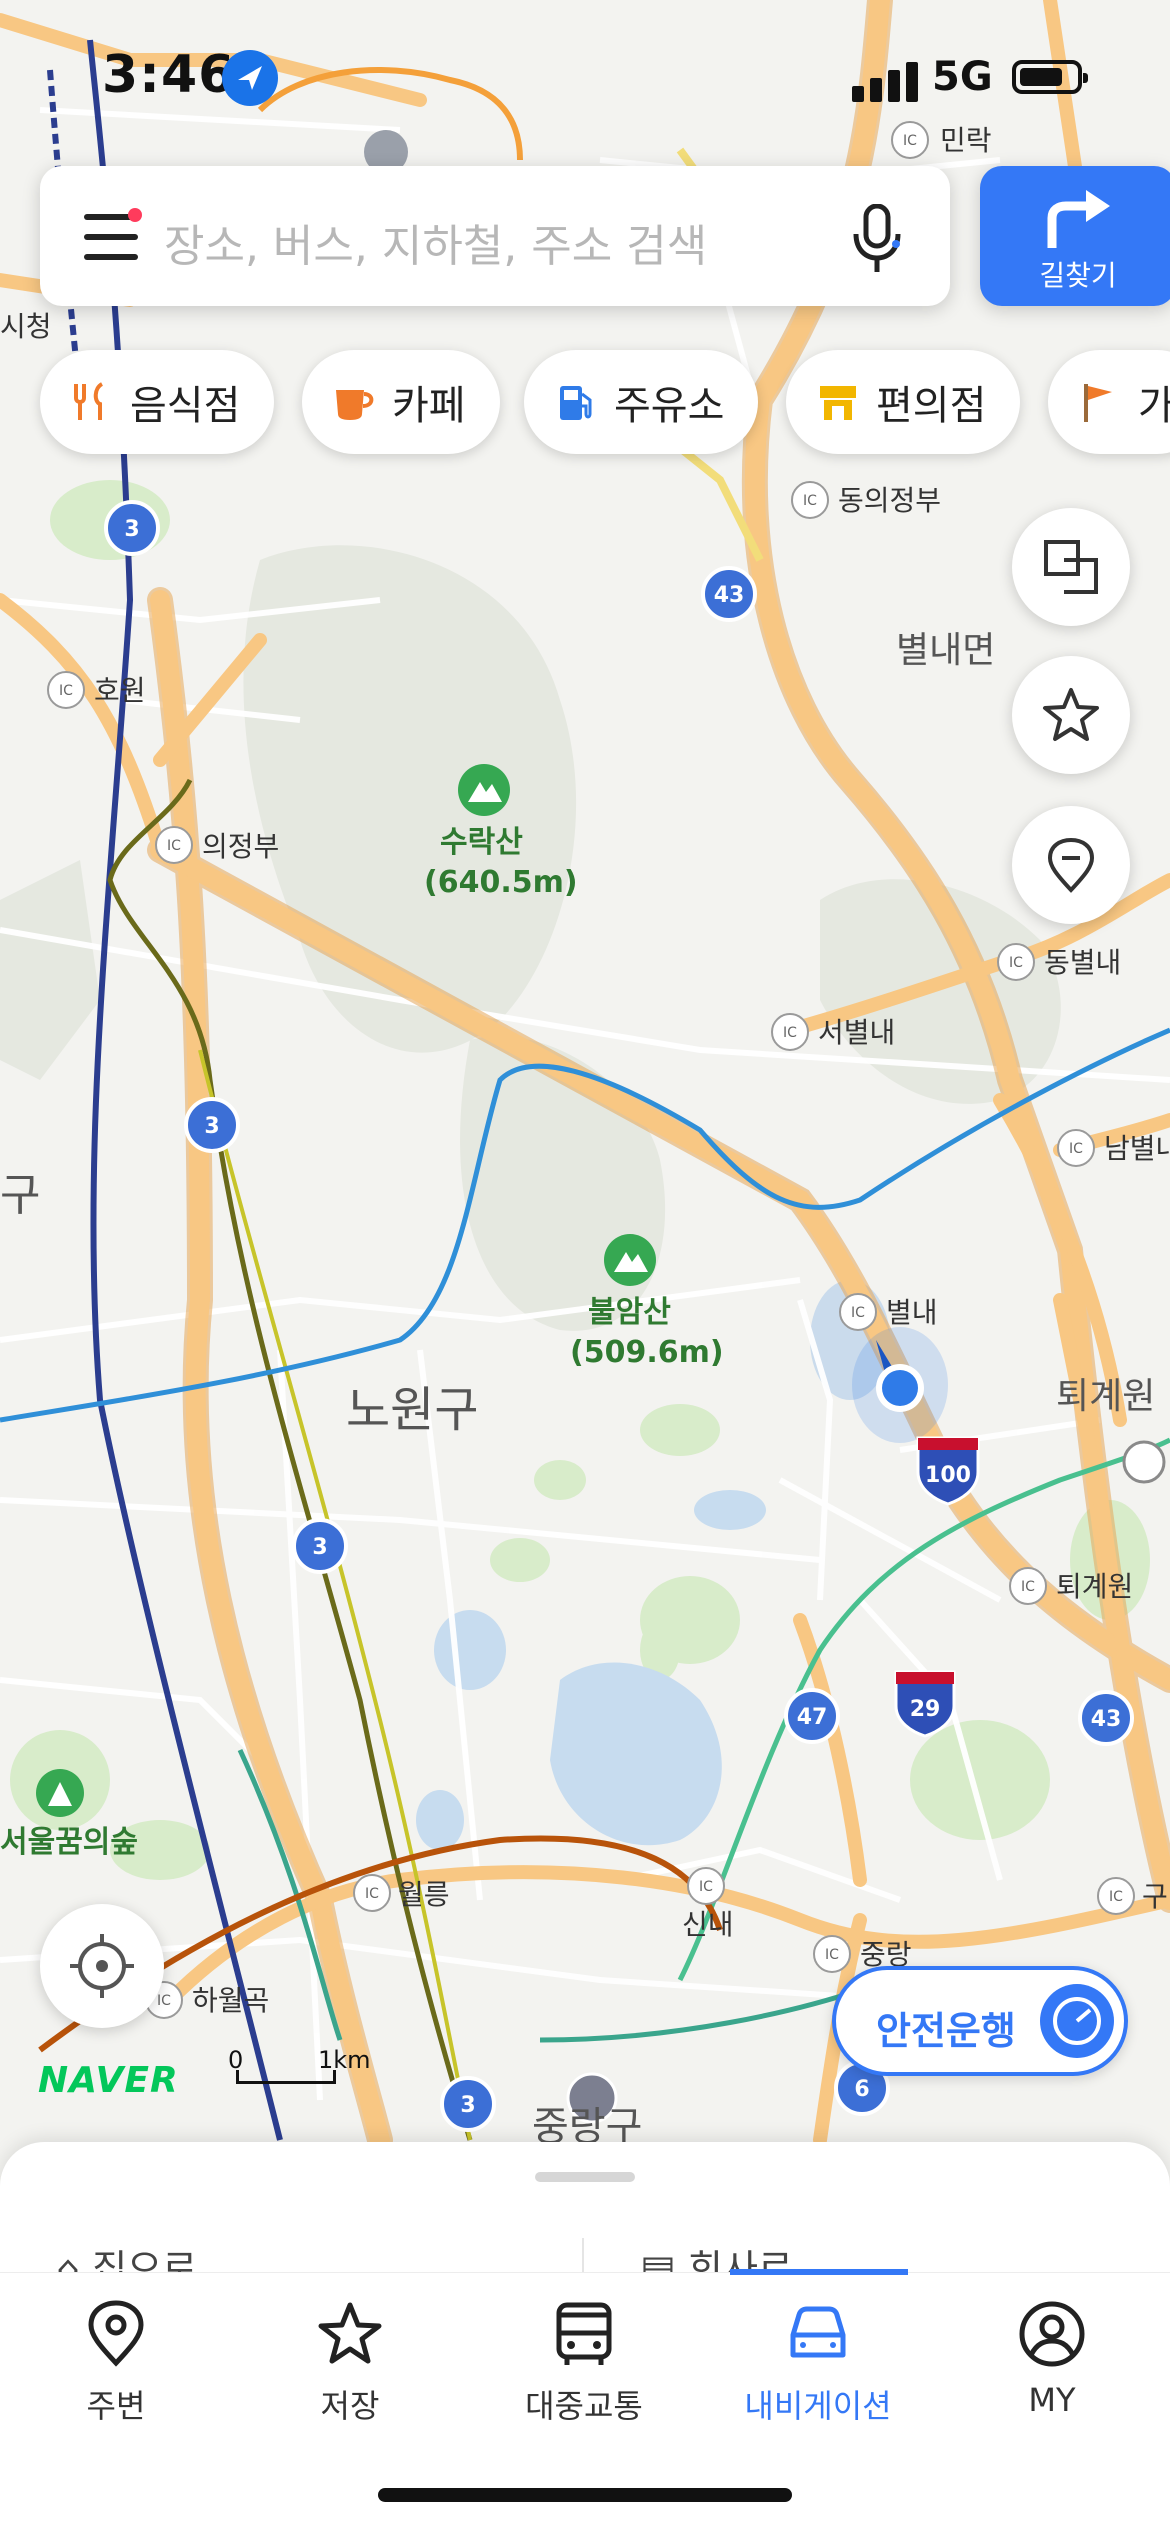 The width and height of the screenshot is (1170, 2542). I want to click on microphone-icon, so click(877, 239).